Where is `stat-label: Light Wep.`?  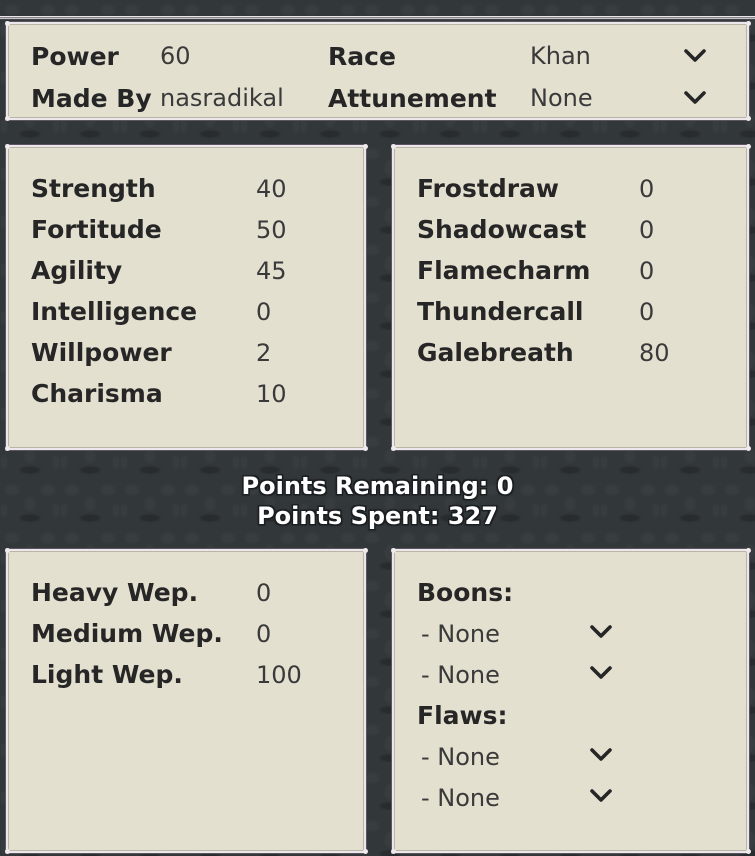 stat-label: Light Wep. is located at coordinates (107, 674).